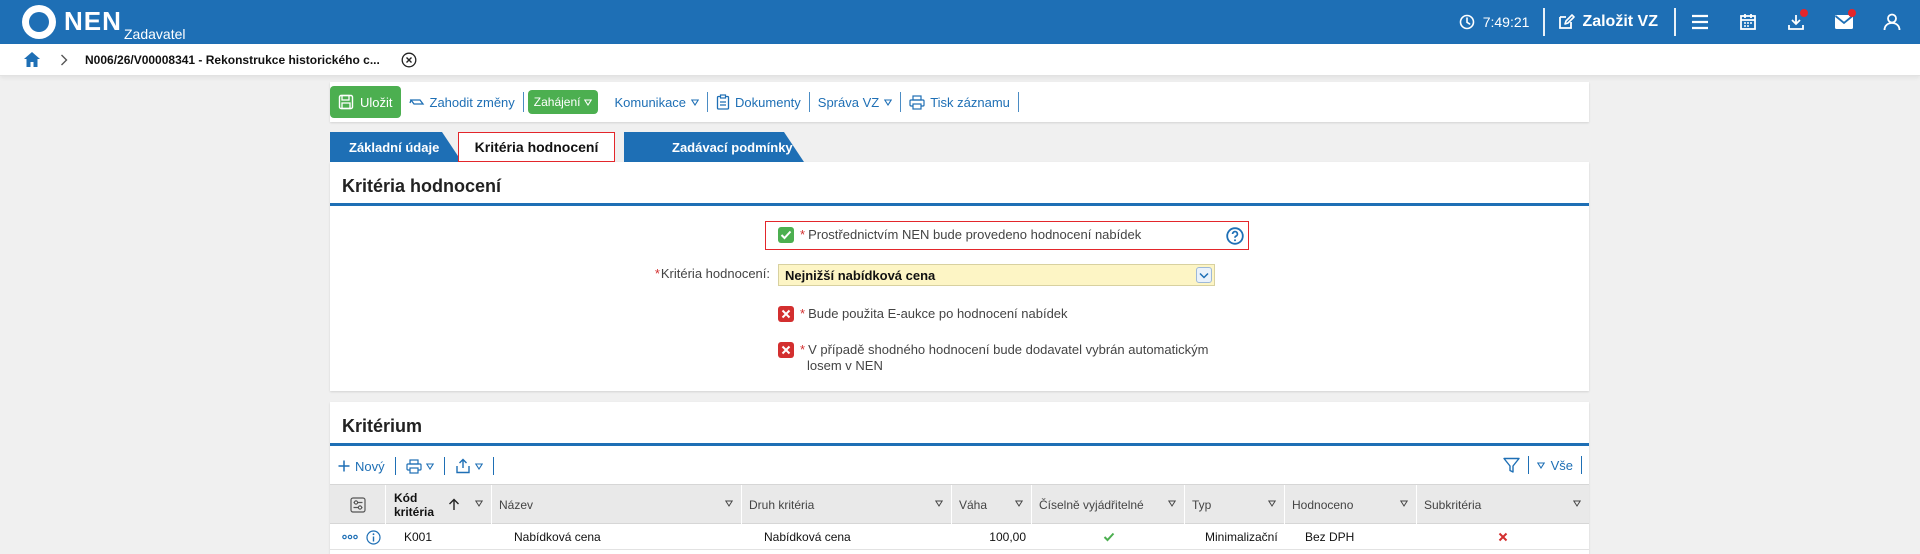  What do you see at coordinates (992, 505) in the screenshot?
I see `column-weight: Váha` at bounding box center [992, 505].